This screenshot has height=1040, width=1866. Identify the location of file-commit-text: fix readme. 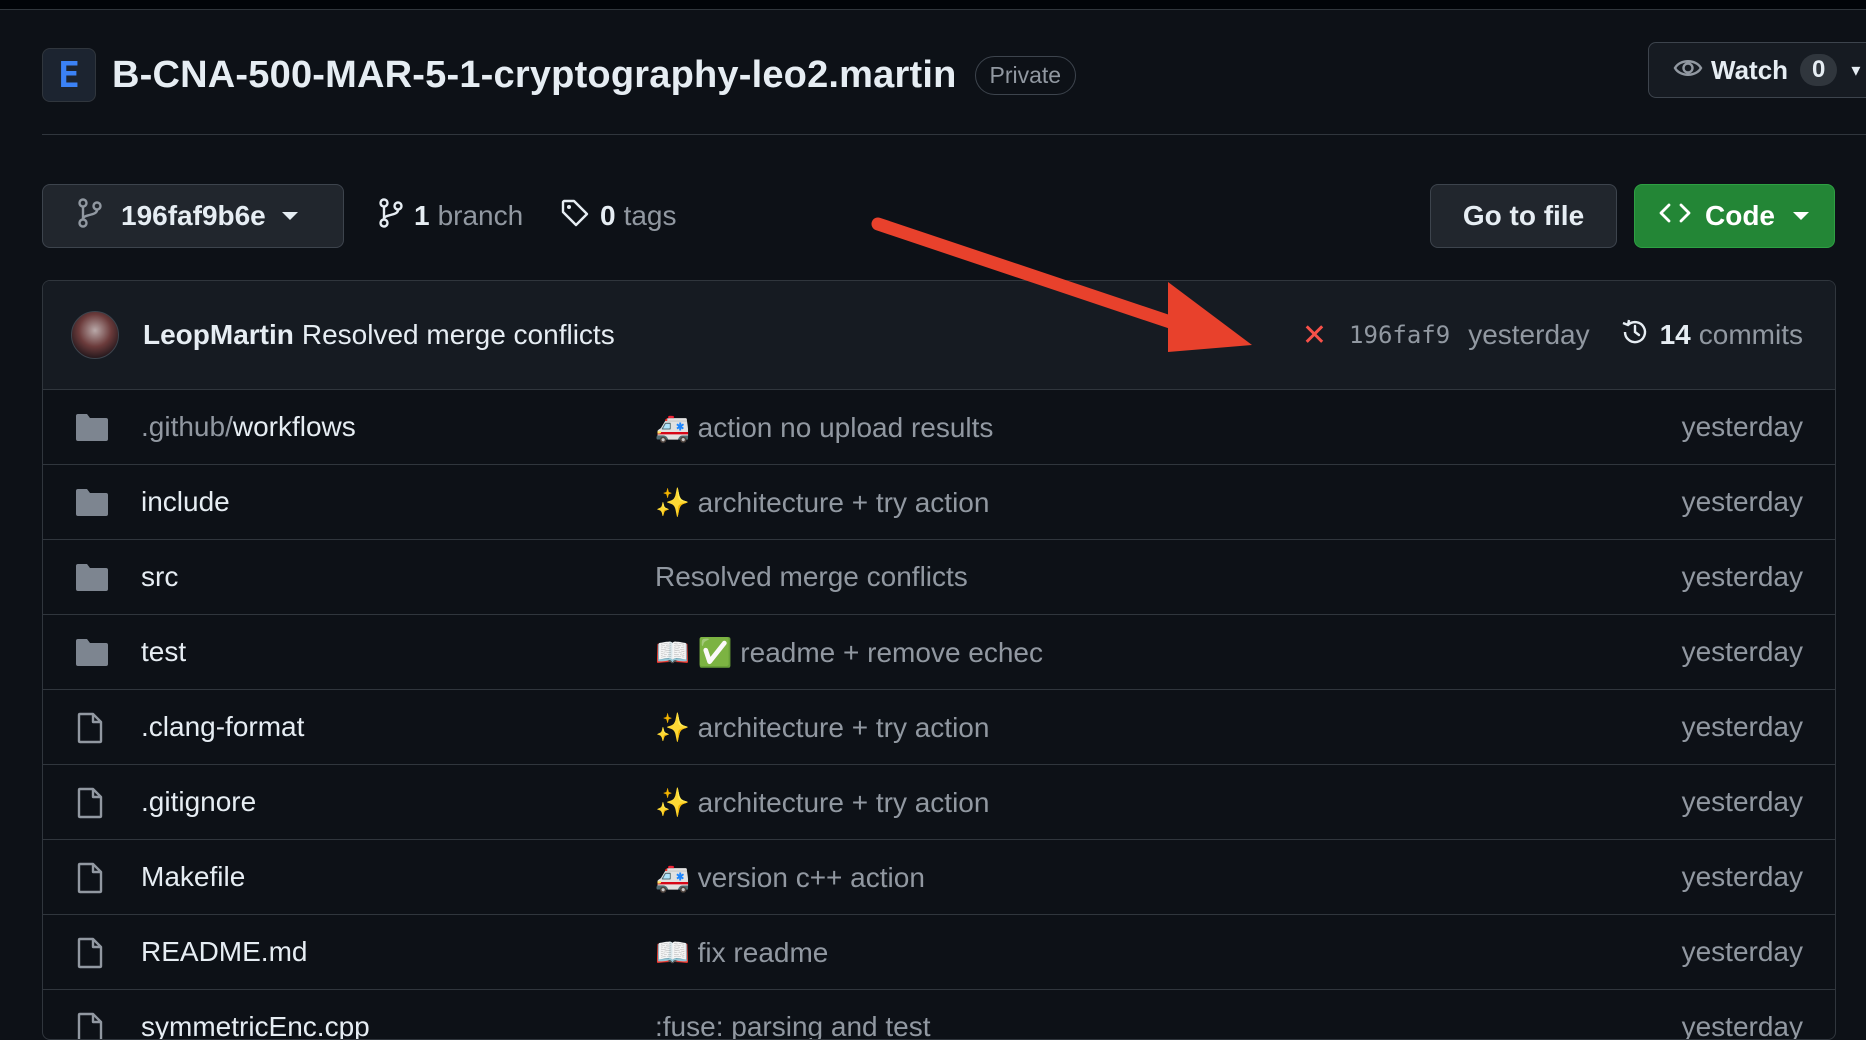
(763, 952).